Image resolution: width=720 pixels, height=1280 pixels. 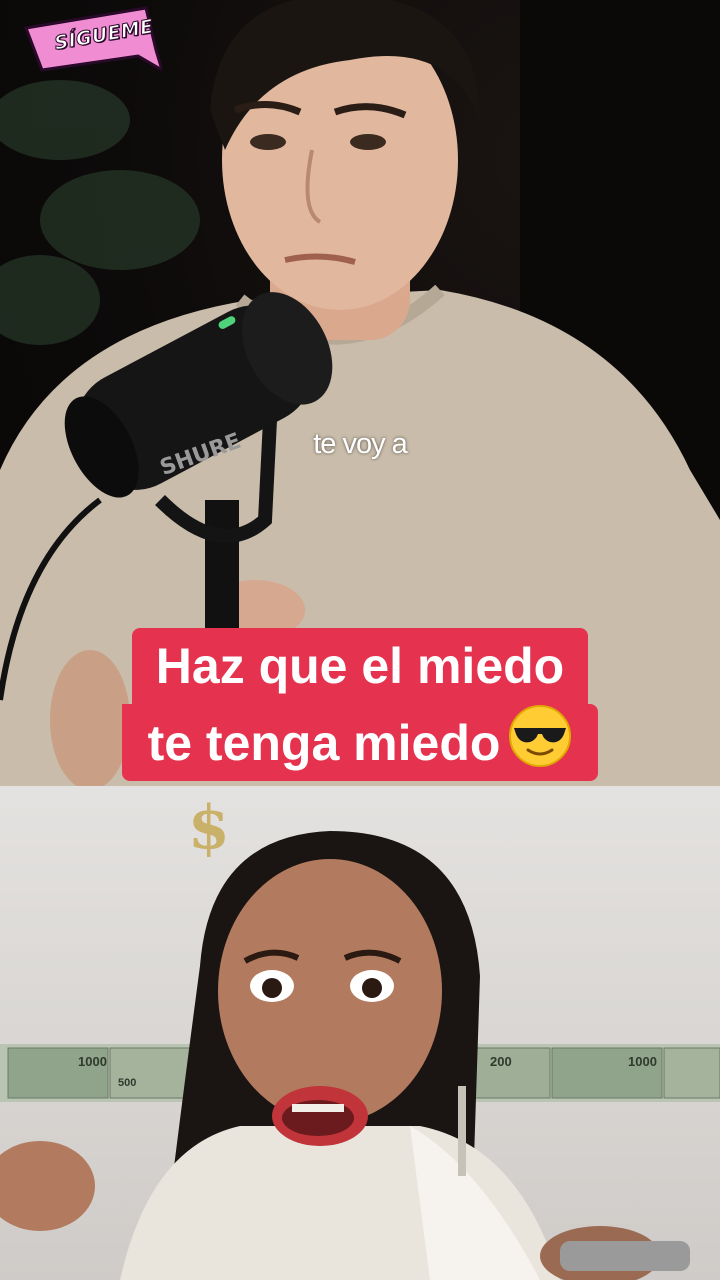 I want to click on banknote-2-value: 500, so click(x=127, y=1083).